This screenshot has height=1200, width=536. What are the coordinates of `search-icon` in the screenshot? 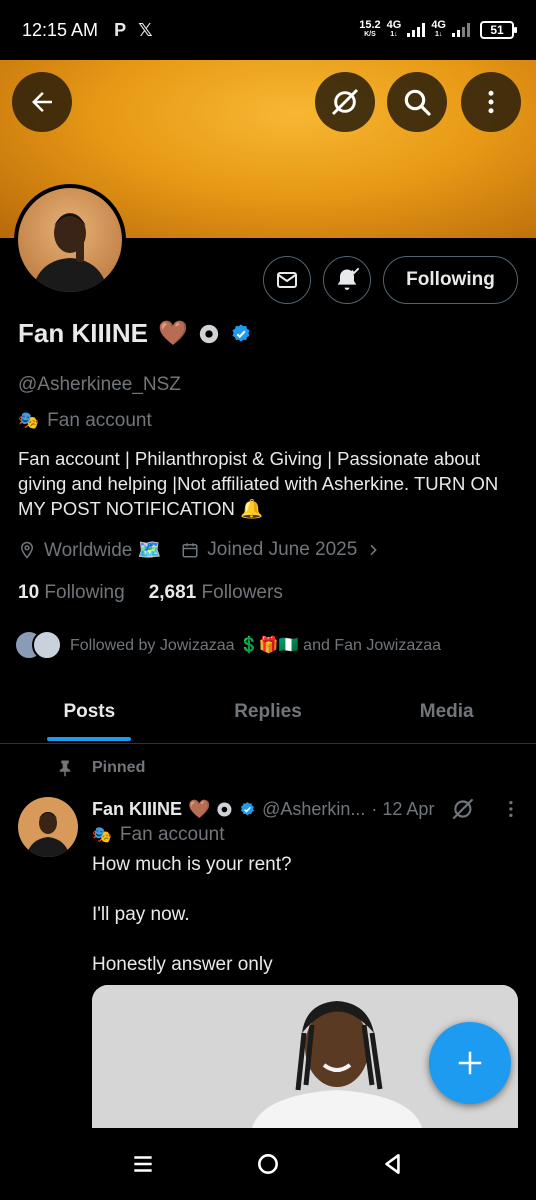 It's located at (417, 102).